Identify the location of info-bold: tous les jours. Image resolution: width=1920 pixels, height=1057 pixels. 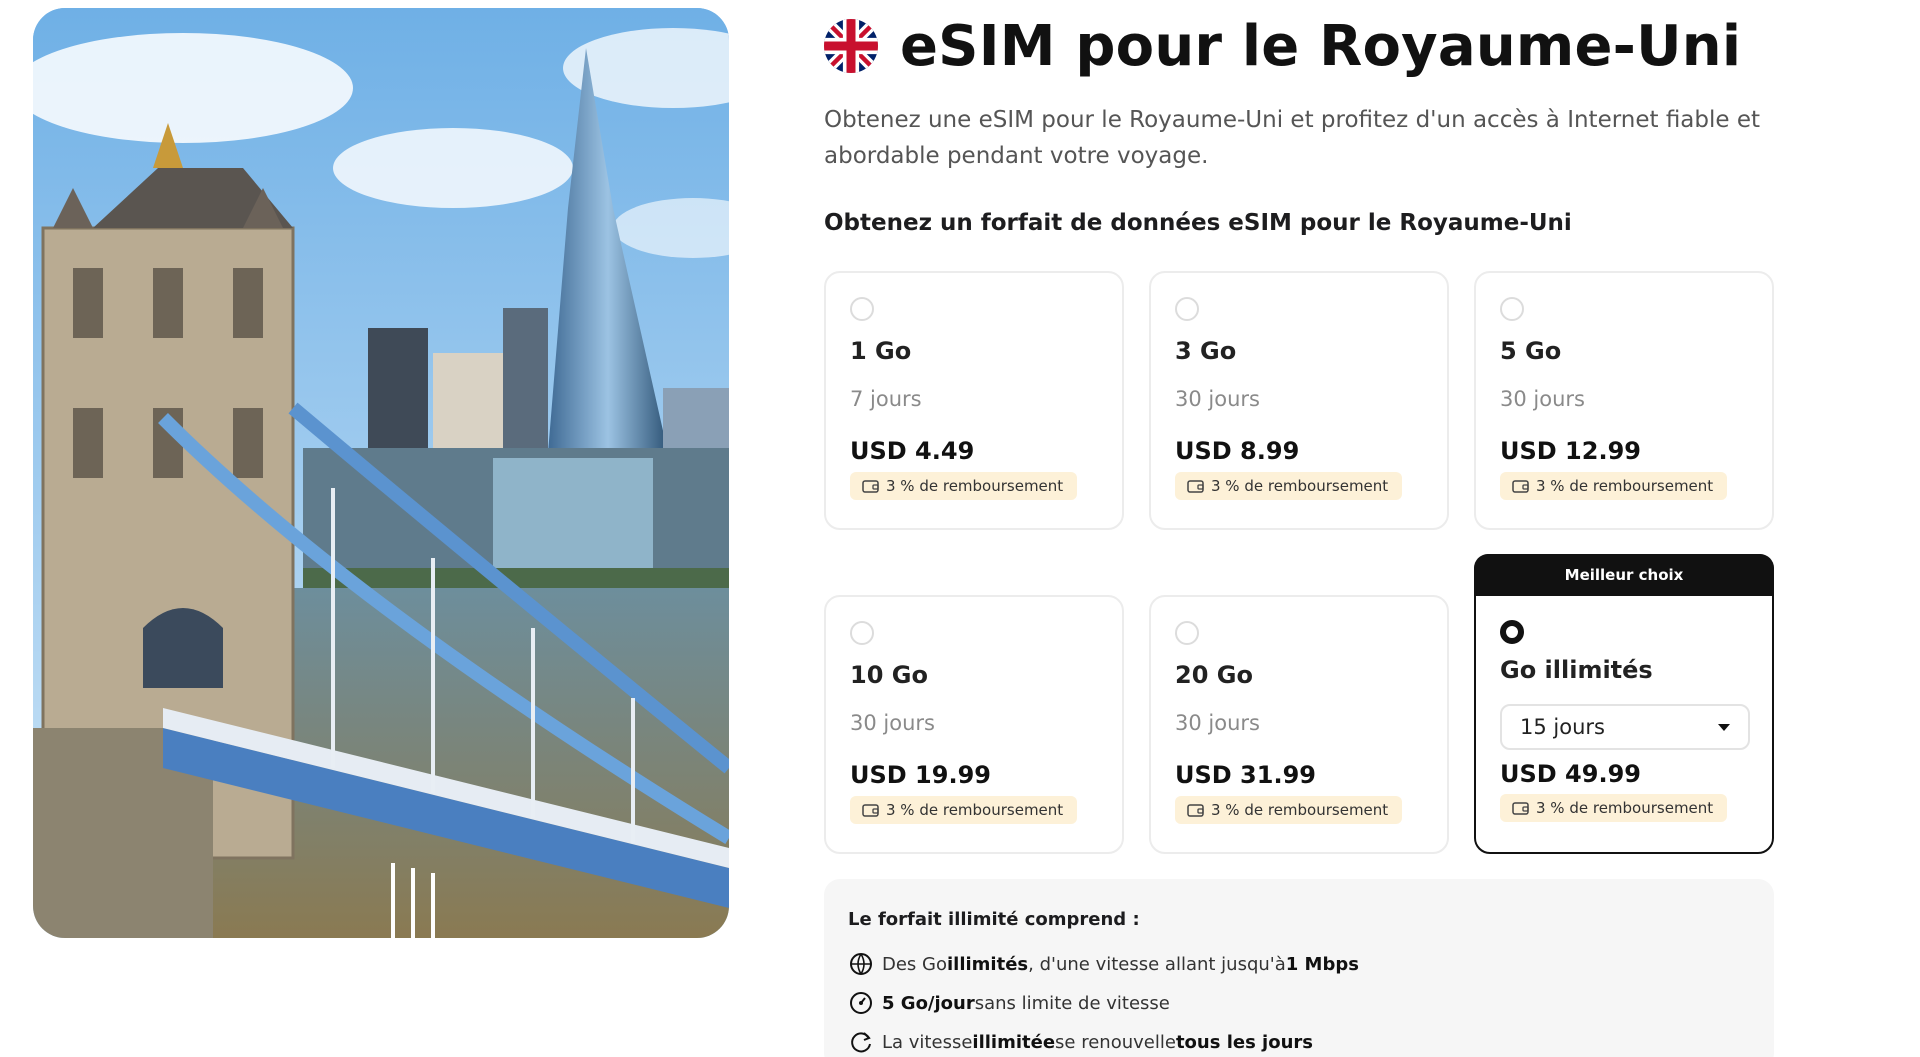
(1244, 1042).